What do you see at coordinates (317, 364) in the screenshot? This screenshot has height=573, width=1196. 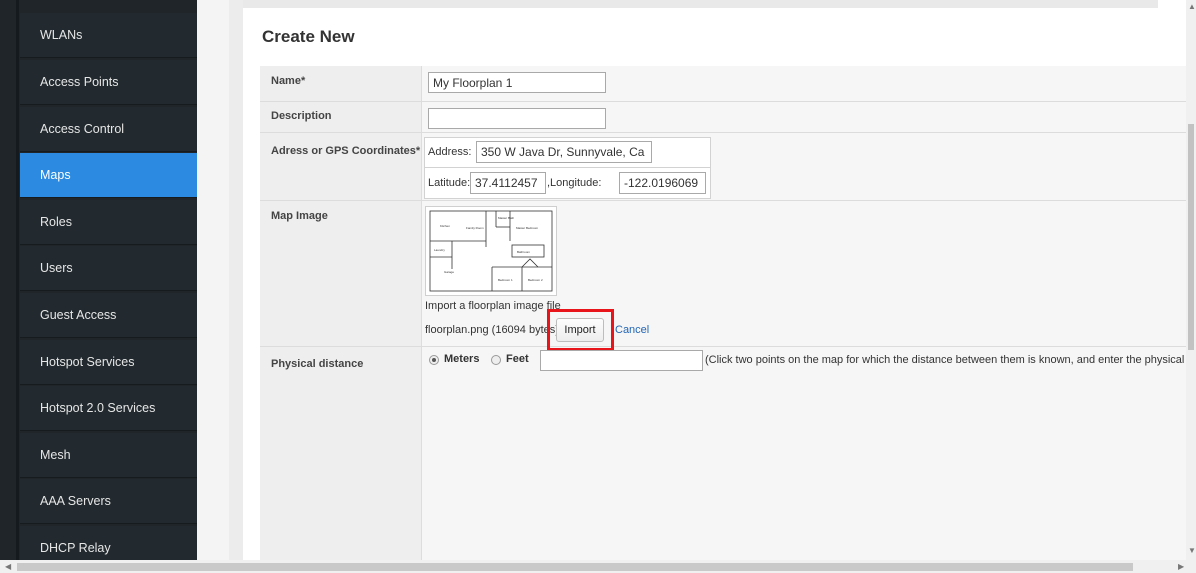 I see `physical-distance-label: Physical distance` at bounding box center [317, 364].